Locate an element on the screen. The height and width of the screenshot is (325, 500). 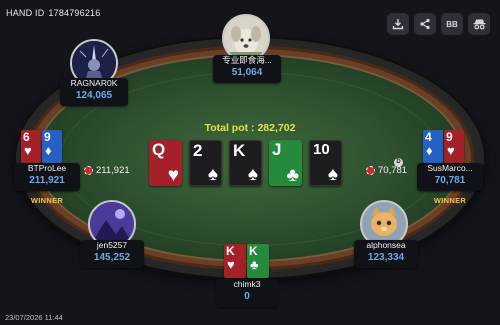
player-seat-ragnar0k: RAGNAR0K 124,065 is located at coordinates (94, 92).